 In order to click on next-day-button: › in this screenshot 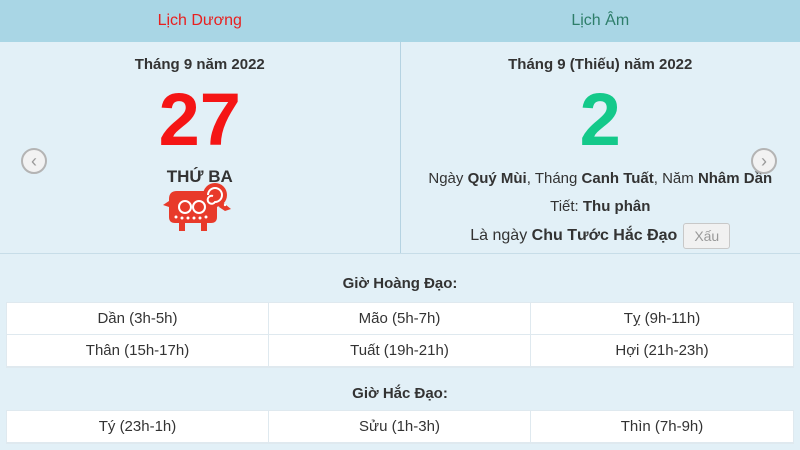, I will do `click(764, 161)`.